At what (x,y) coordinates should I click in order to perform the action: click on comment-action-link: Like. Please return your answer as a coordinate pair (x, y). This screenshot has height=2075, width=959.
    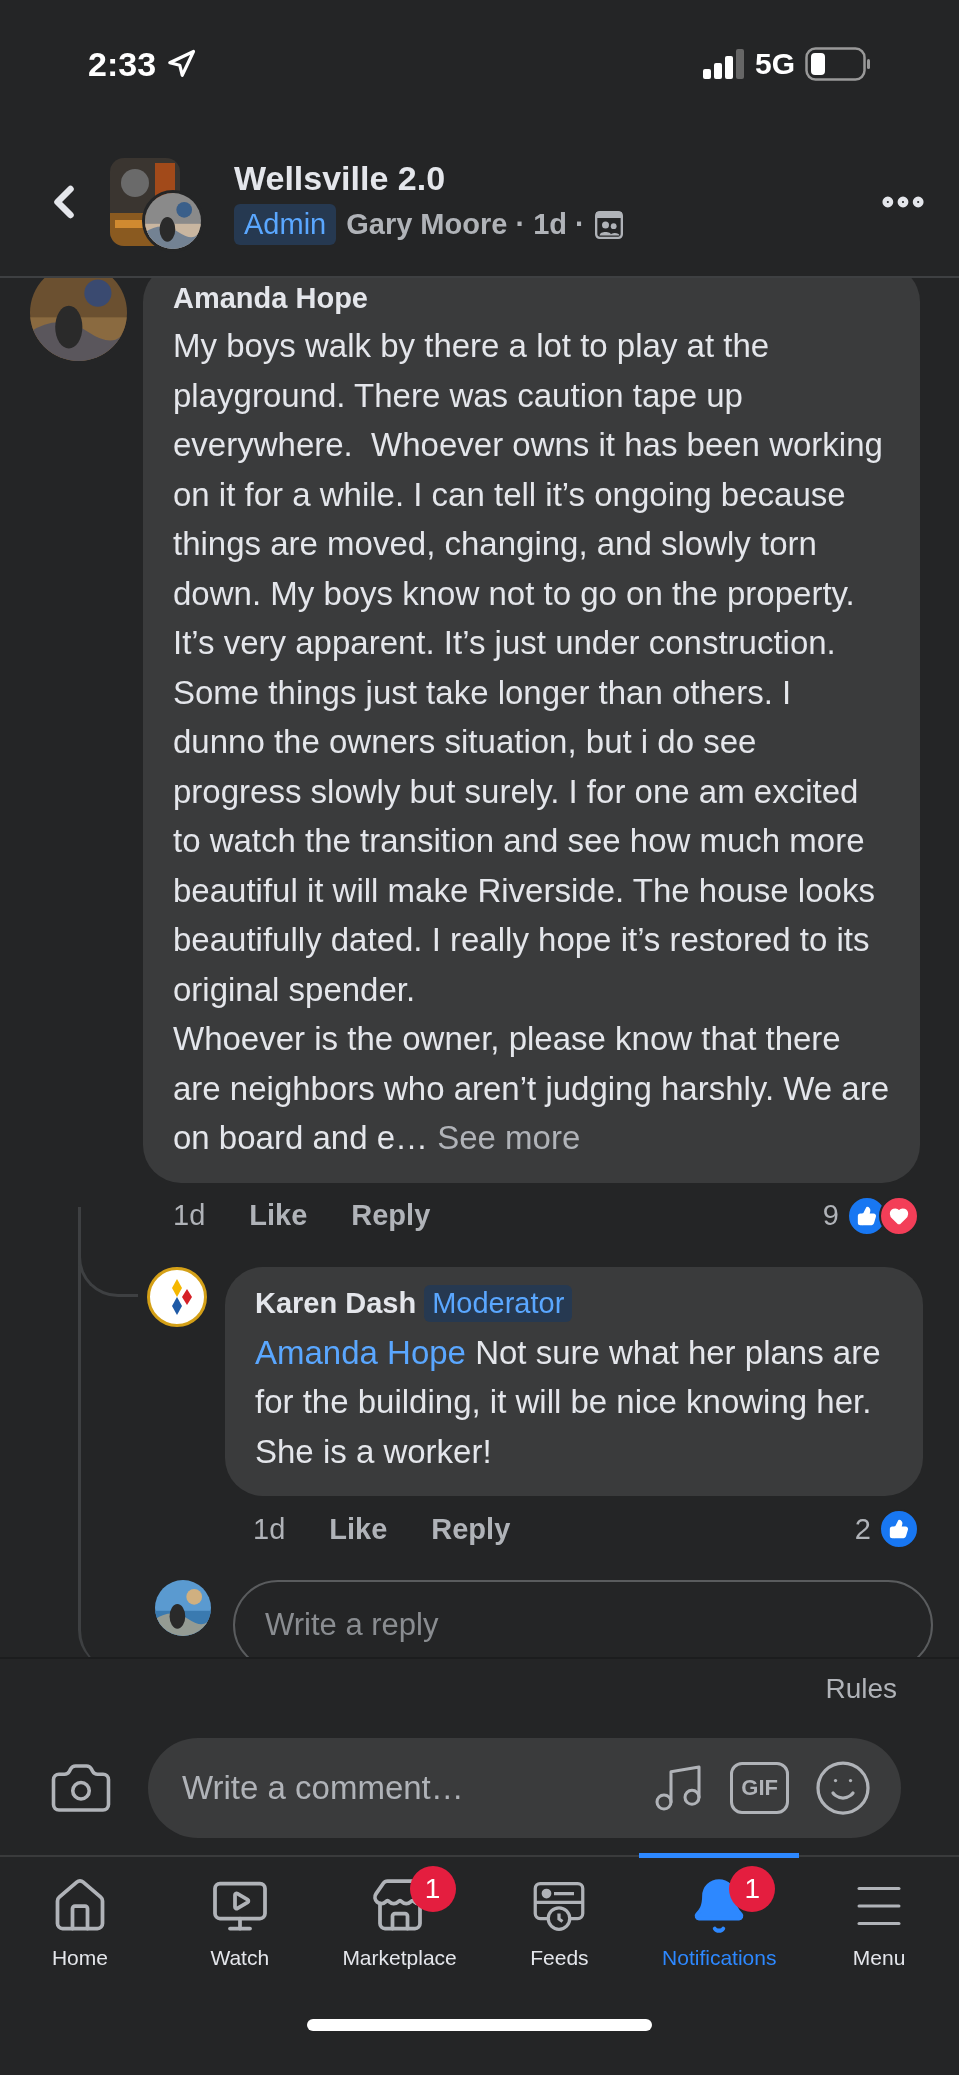
    Looking at the image, I should click on (278, 1215).